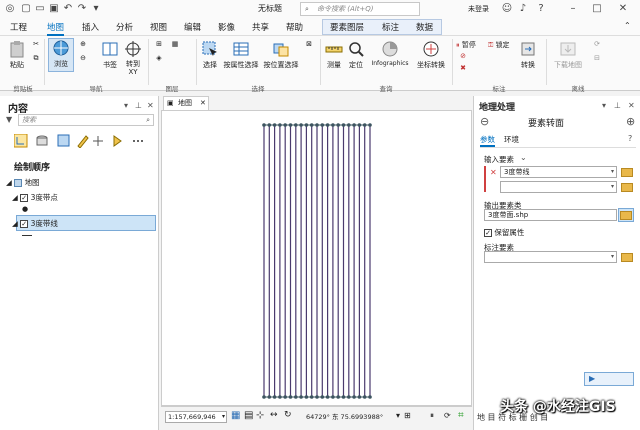  What do you see at coordinates (609, 379) in the screenshot?
I see `run-button: ▶` at bounding box center [609, 379].